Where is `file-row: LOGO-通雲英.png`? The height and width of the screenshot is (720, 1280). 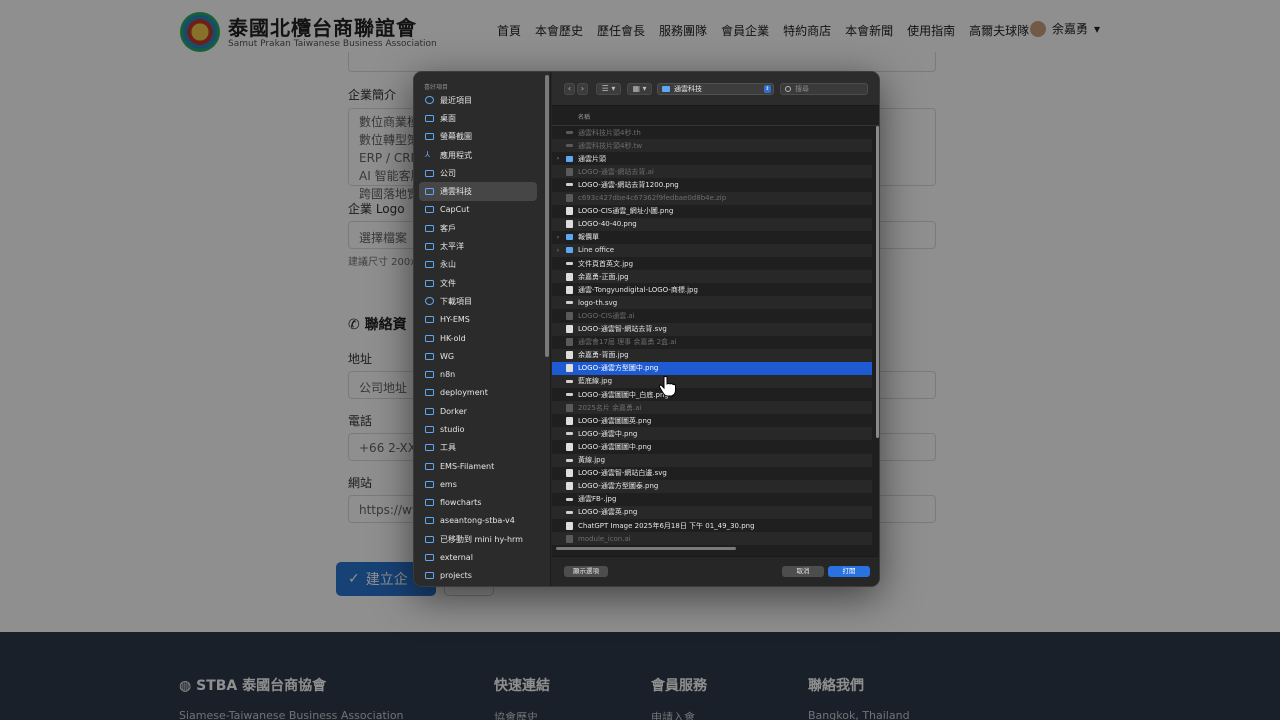 file-row: LOGO-通雲英.png is located at coordinates (712, 512).